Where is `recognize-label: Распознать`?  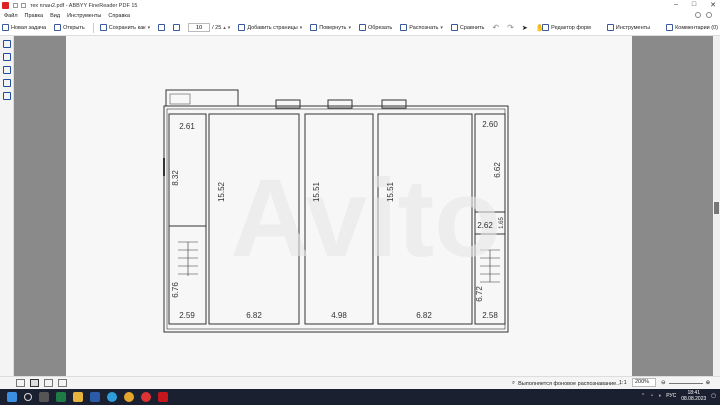 recognize-label: Распознать is located at coordinates (424, 27).